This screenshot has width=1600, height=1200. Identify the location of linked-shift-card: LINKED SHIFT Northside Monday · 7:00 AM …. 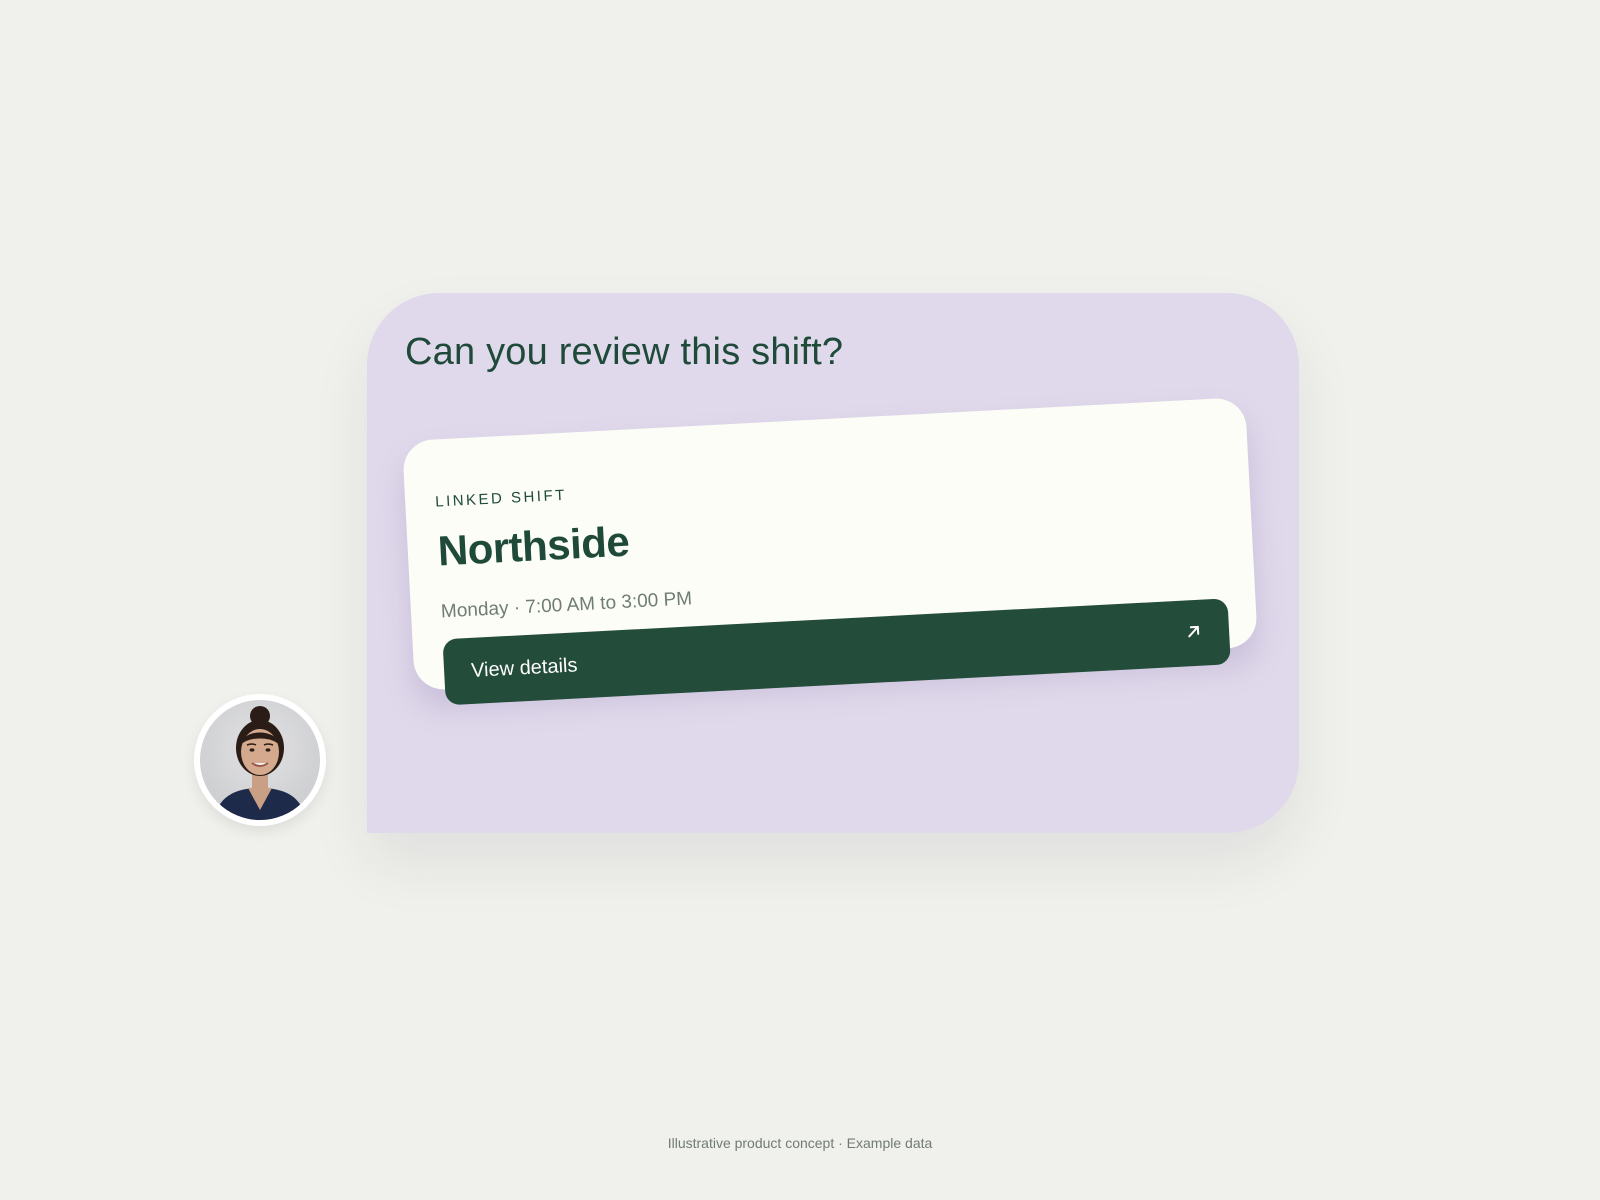
(830, 551).